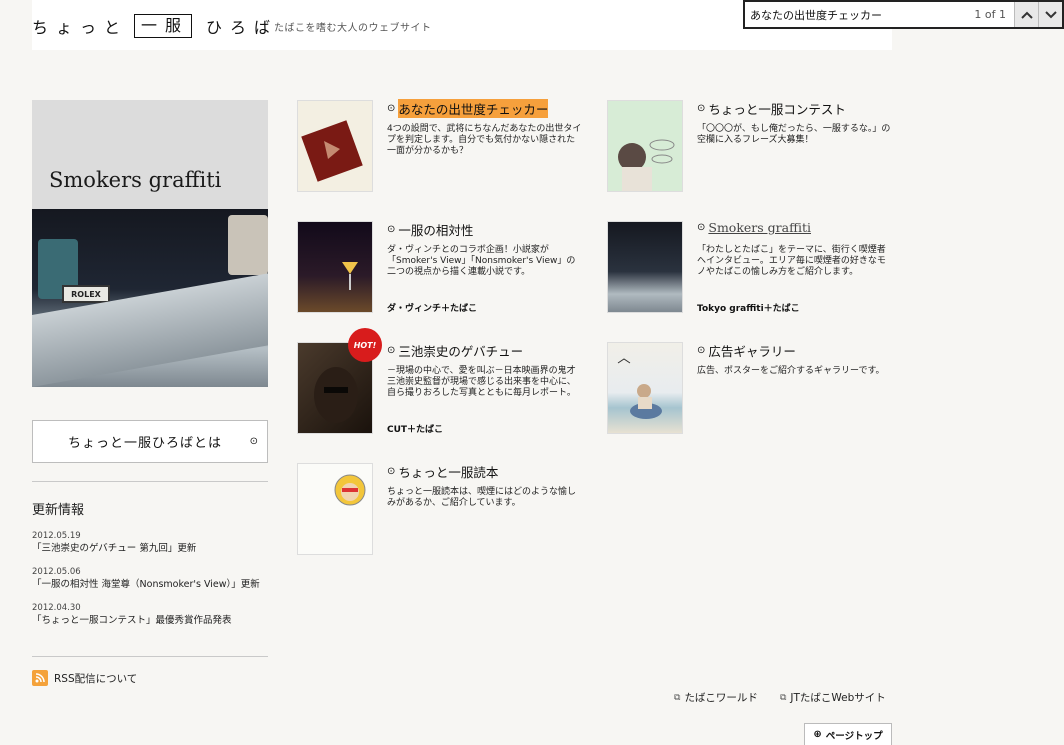  Describe the element at coordinates (145, 443) in the screenshot. I see `about-label: ちょっと一服ひろばとは` at that location.